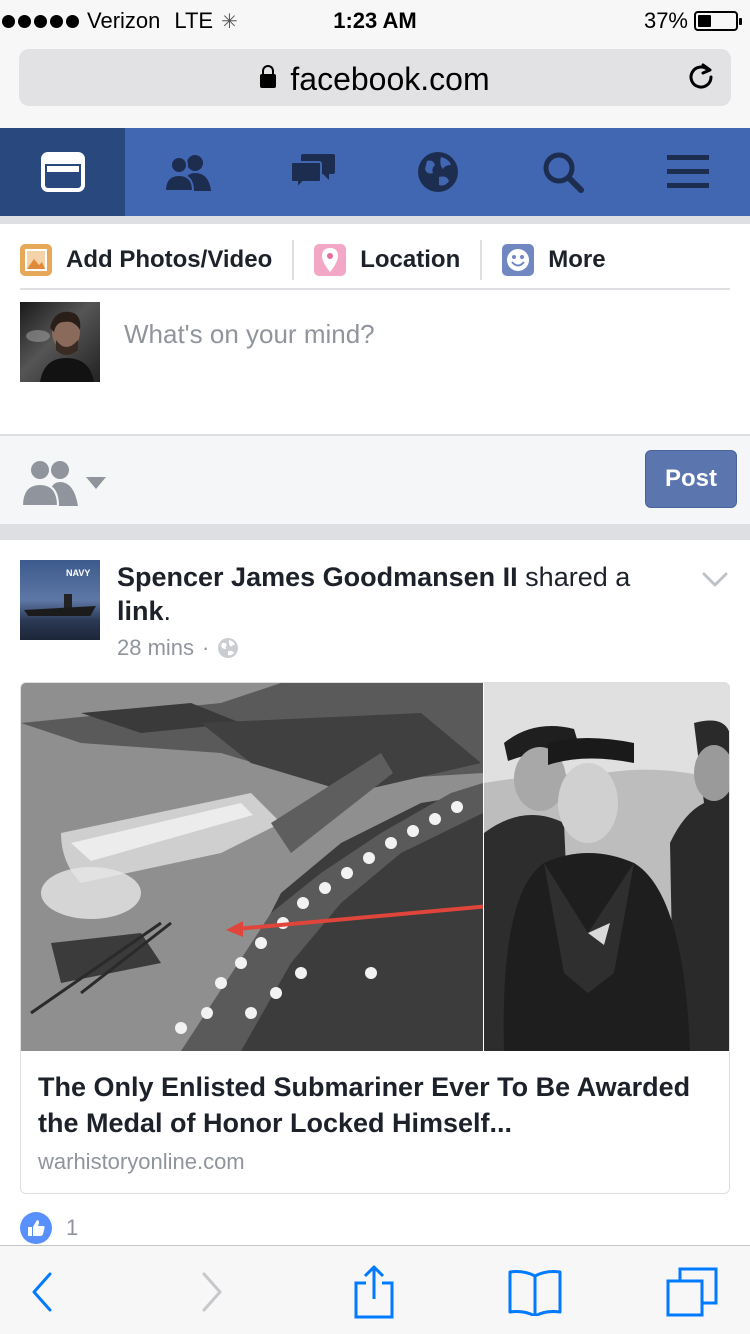  I want to click on period: ., so click(167, 611).